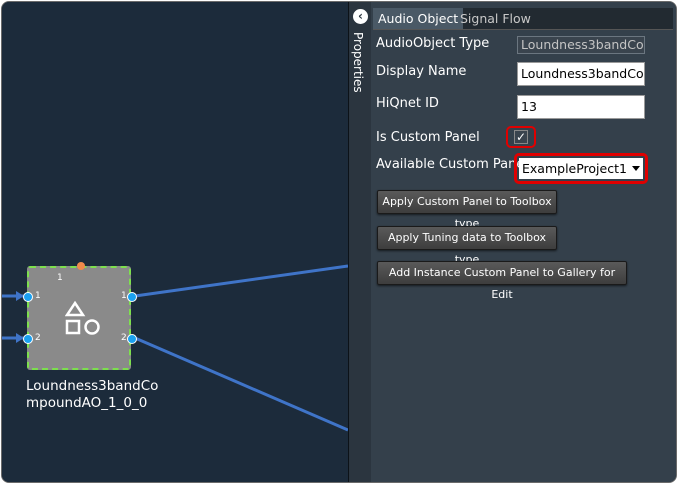  Describe the element at coordinates (467, 246) in the screenshot. I see `apply-tuning-data-button: Apply Tuning data to Toolbox type` at that location.